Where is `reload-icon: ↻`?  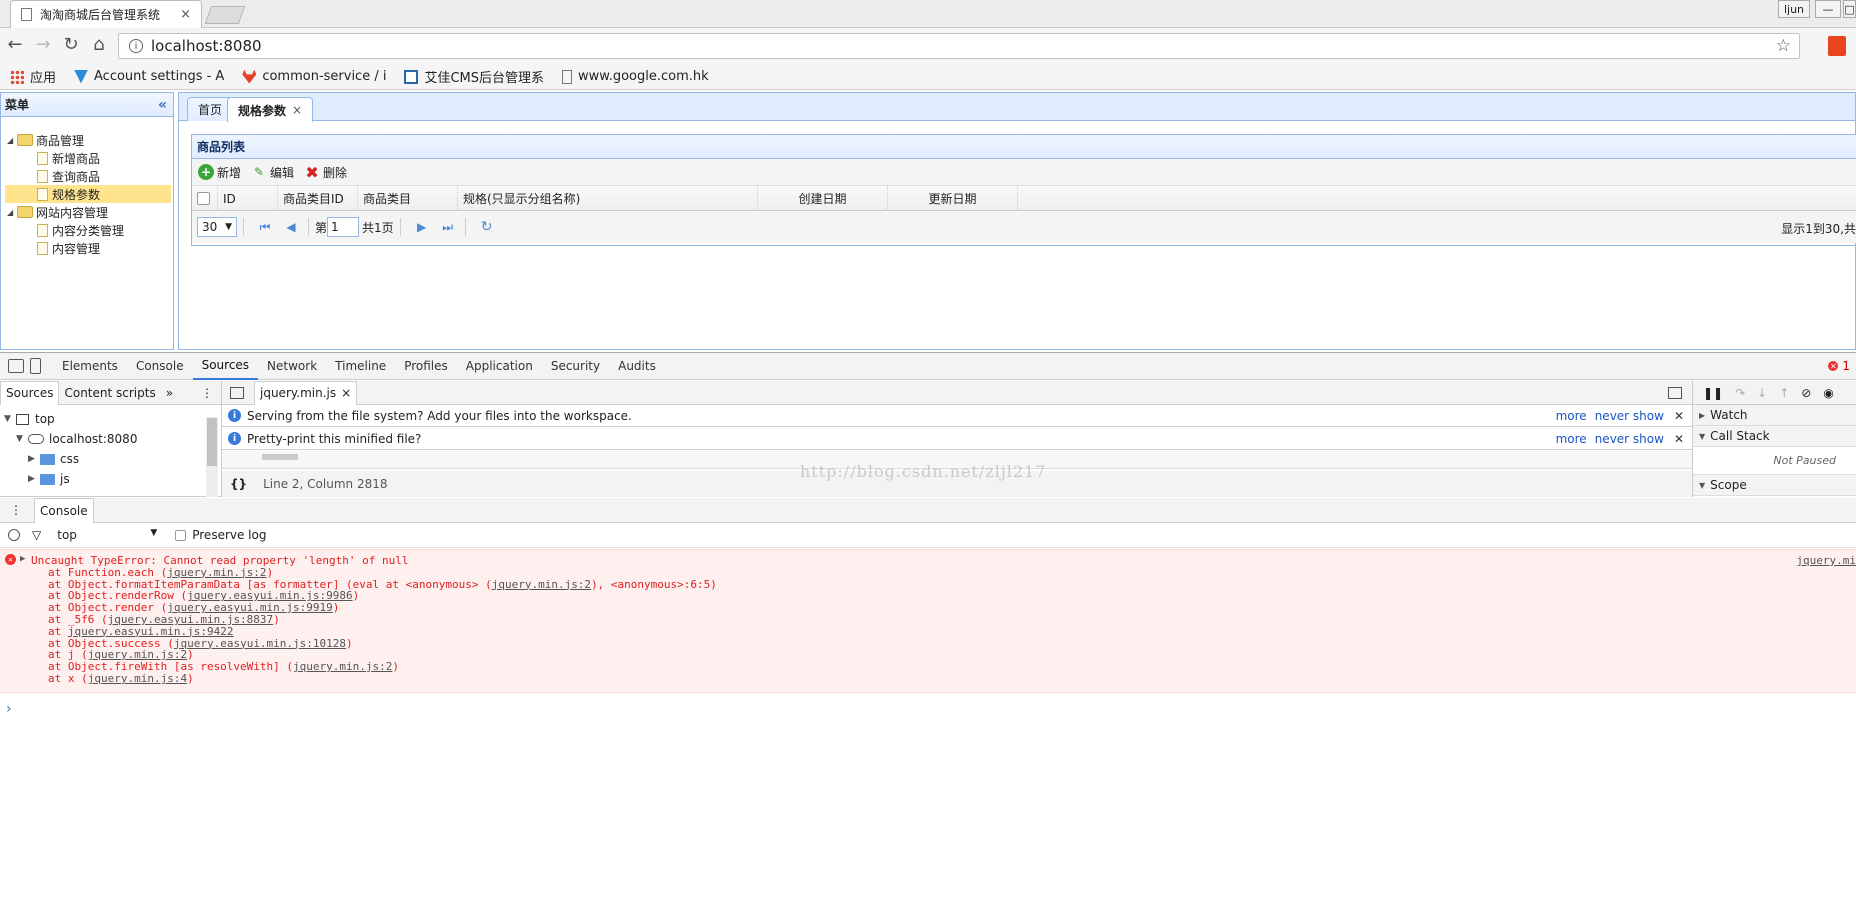 reload-icon: ↻ is located at coordinates (71, 44).